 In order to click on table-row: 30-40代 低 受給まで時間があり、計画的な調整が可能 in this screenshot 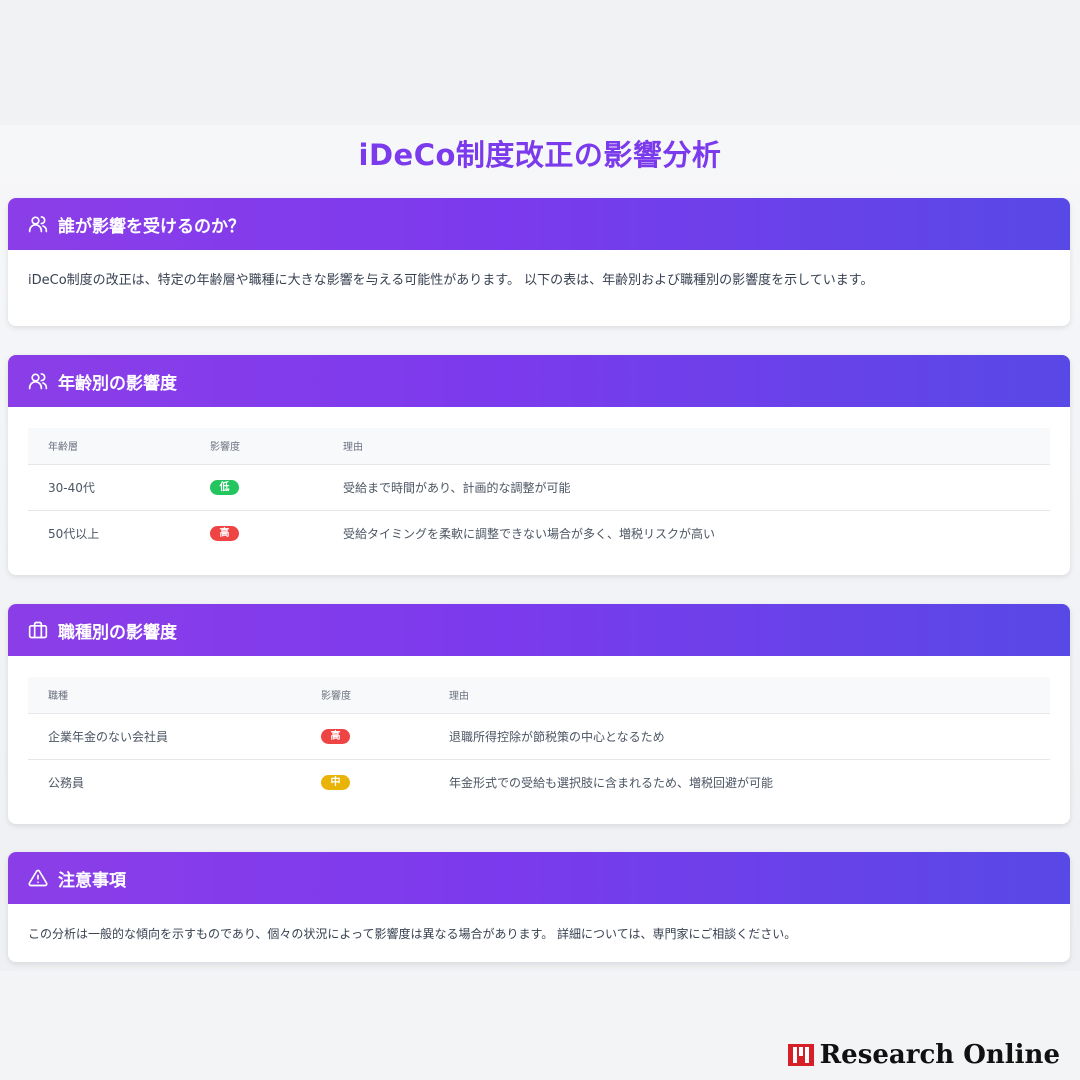, I will do `click(539, 487)`.